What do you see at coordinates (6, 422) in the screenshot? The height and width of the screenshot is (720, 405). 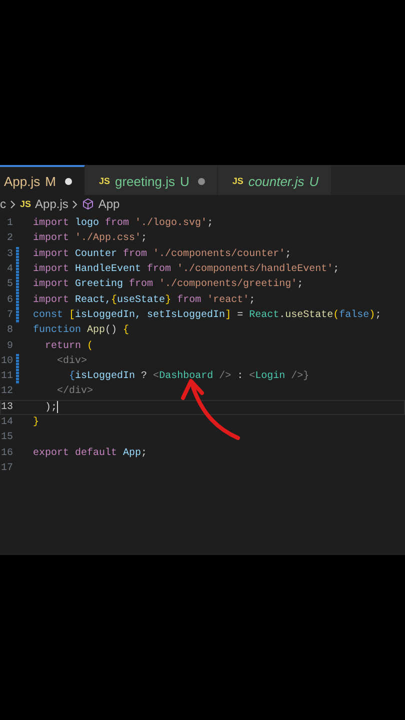 I see `line-number: 14` at bounding box center [6, 422].